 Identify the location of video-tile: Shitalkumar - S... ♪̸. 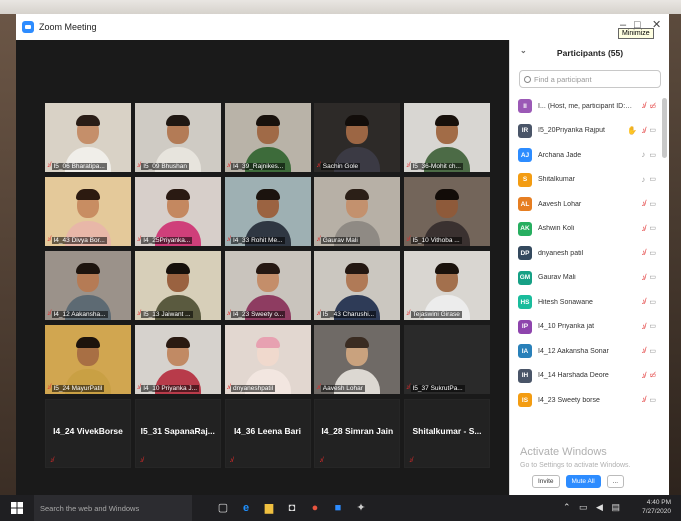
(447, 433).